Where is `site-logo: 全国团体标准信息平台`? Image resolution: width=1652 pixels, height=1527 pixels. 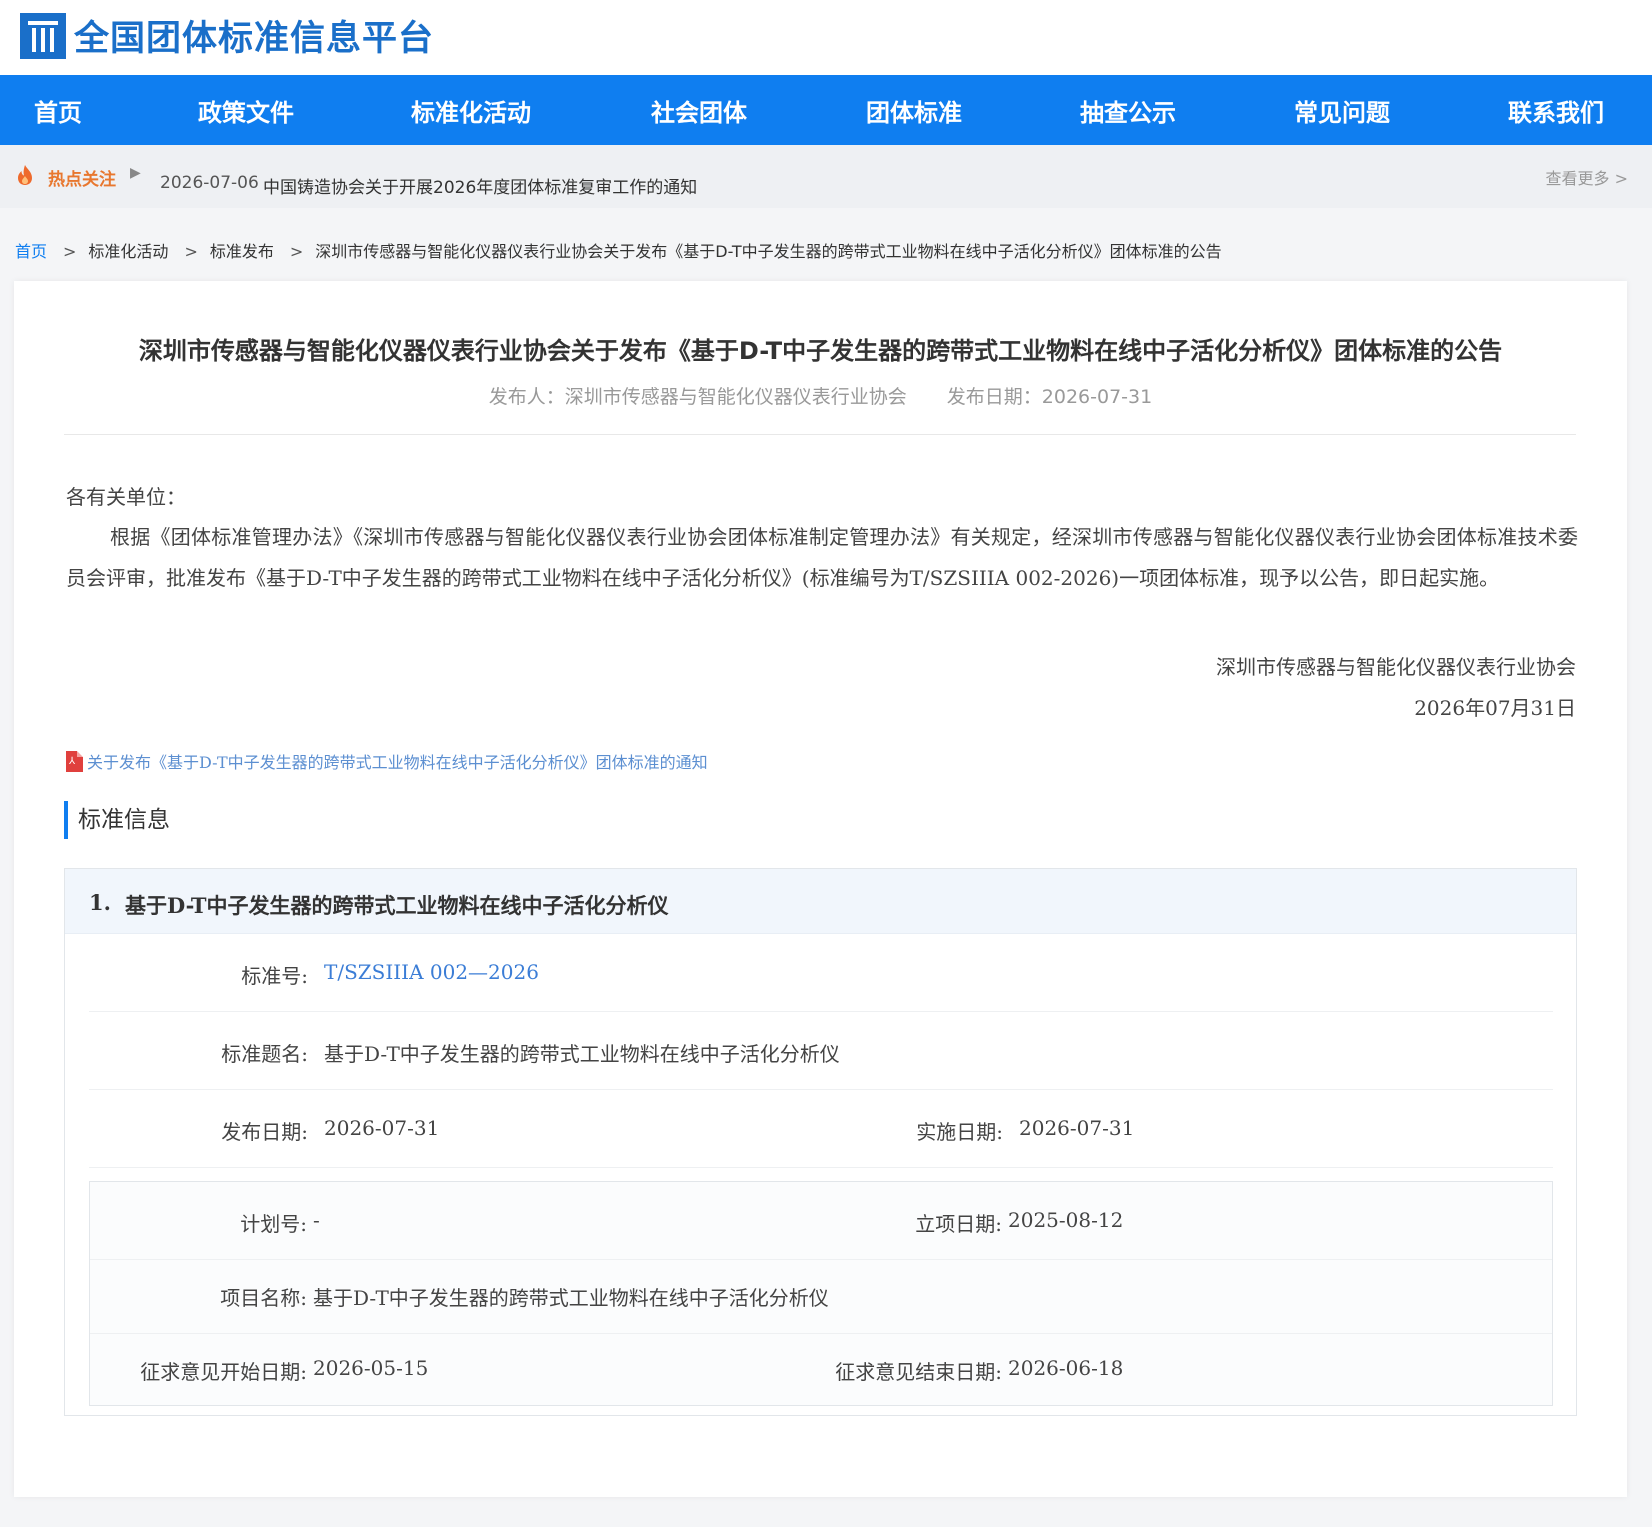 site-logo: 全国团体标准信息平台 is located at coordinates (227, 35).